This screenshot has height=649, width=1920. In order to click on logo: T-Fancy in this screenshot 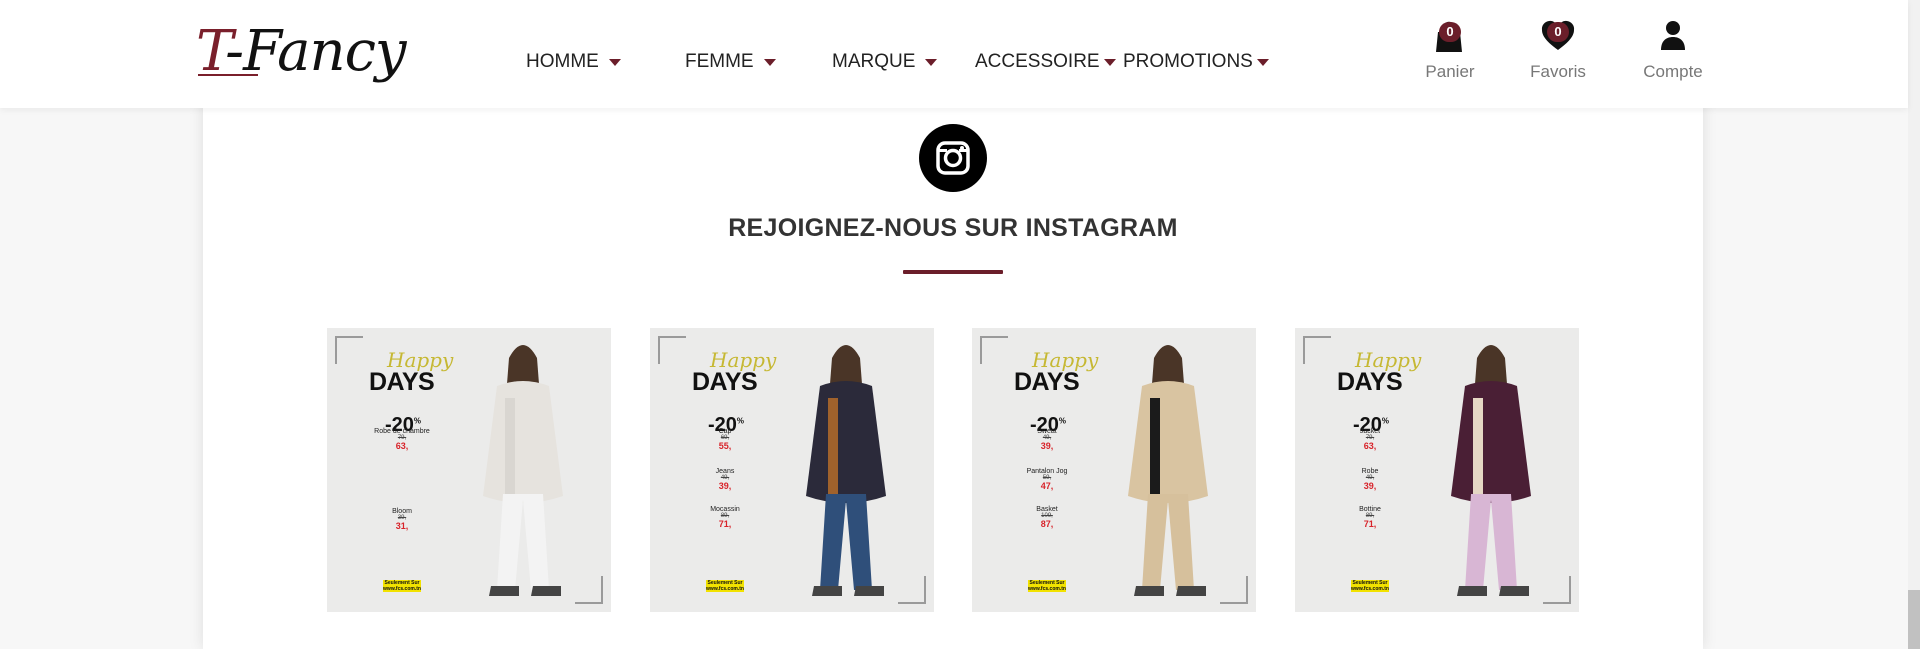, I will do `click(309, 52)`.